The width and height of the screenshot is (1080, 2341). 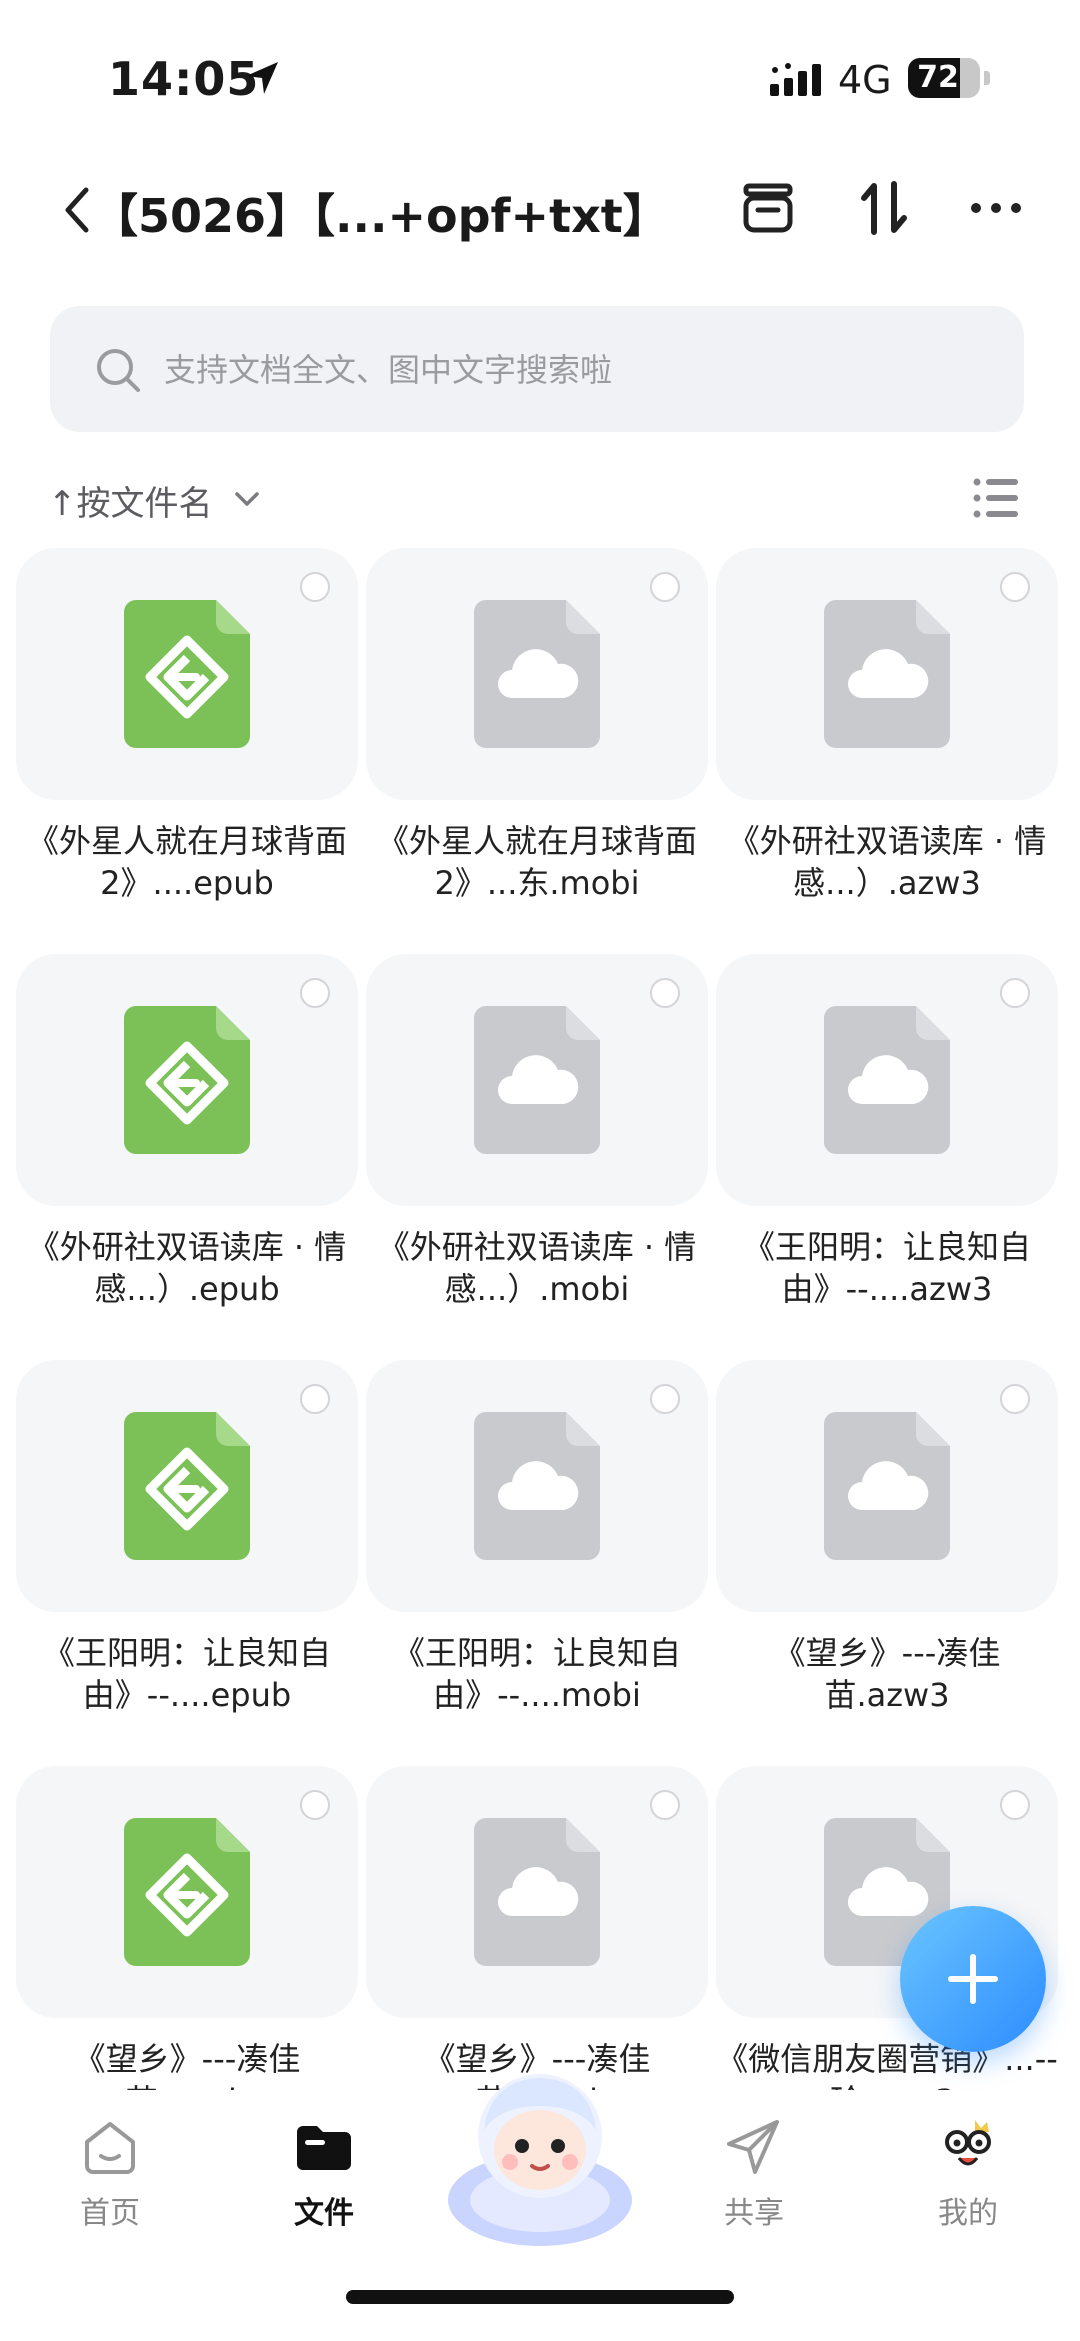 I want to click on file-tile: 《外星人就在月球背面 2》....epub, so click(x=187, y=726).